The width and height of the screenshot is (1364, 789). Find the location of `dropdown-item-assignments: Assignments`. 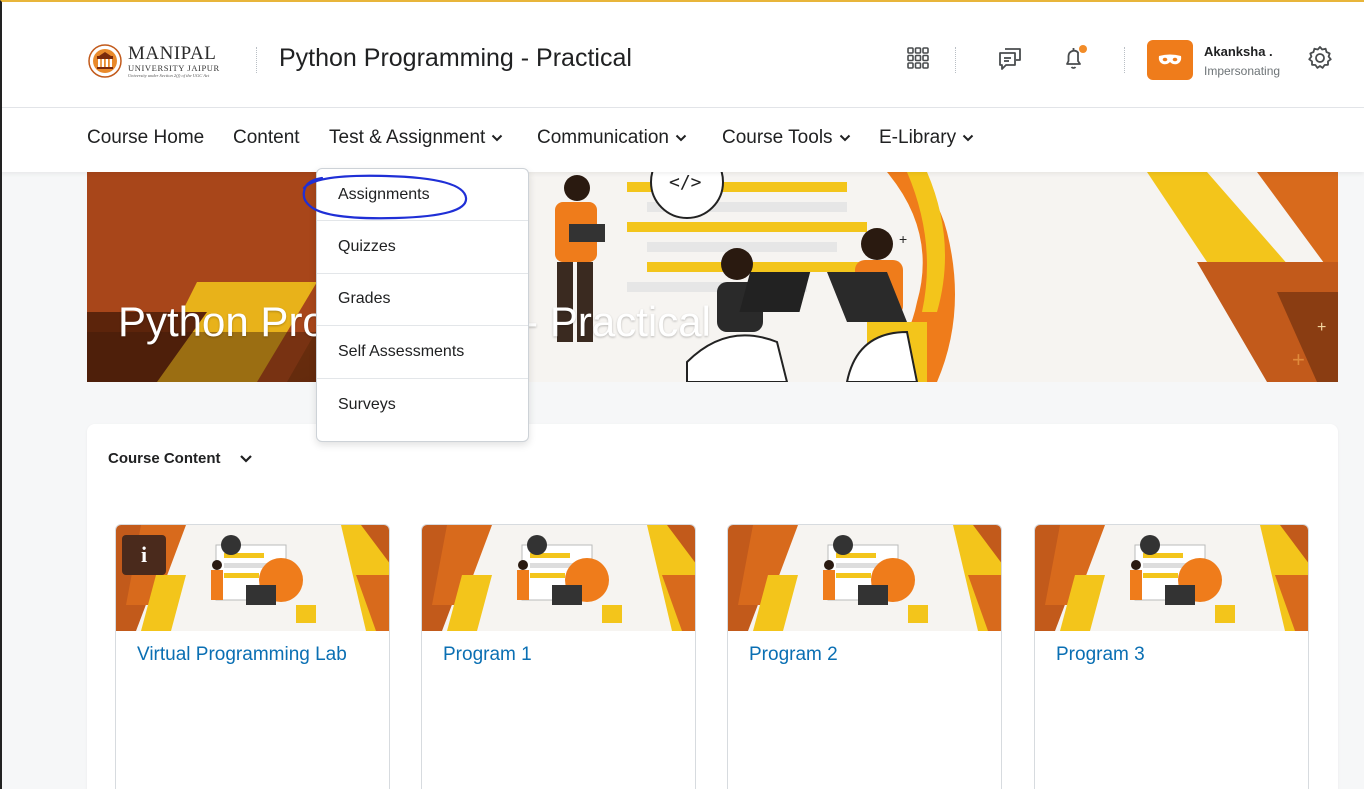

dropdown-item-assignments: Assignments is located at coordinates (422, 195).